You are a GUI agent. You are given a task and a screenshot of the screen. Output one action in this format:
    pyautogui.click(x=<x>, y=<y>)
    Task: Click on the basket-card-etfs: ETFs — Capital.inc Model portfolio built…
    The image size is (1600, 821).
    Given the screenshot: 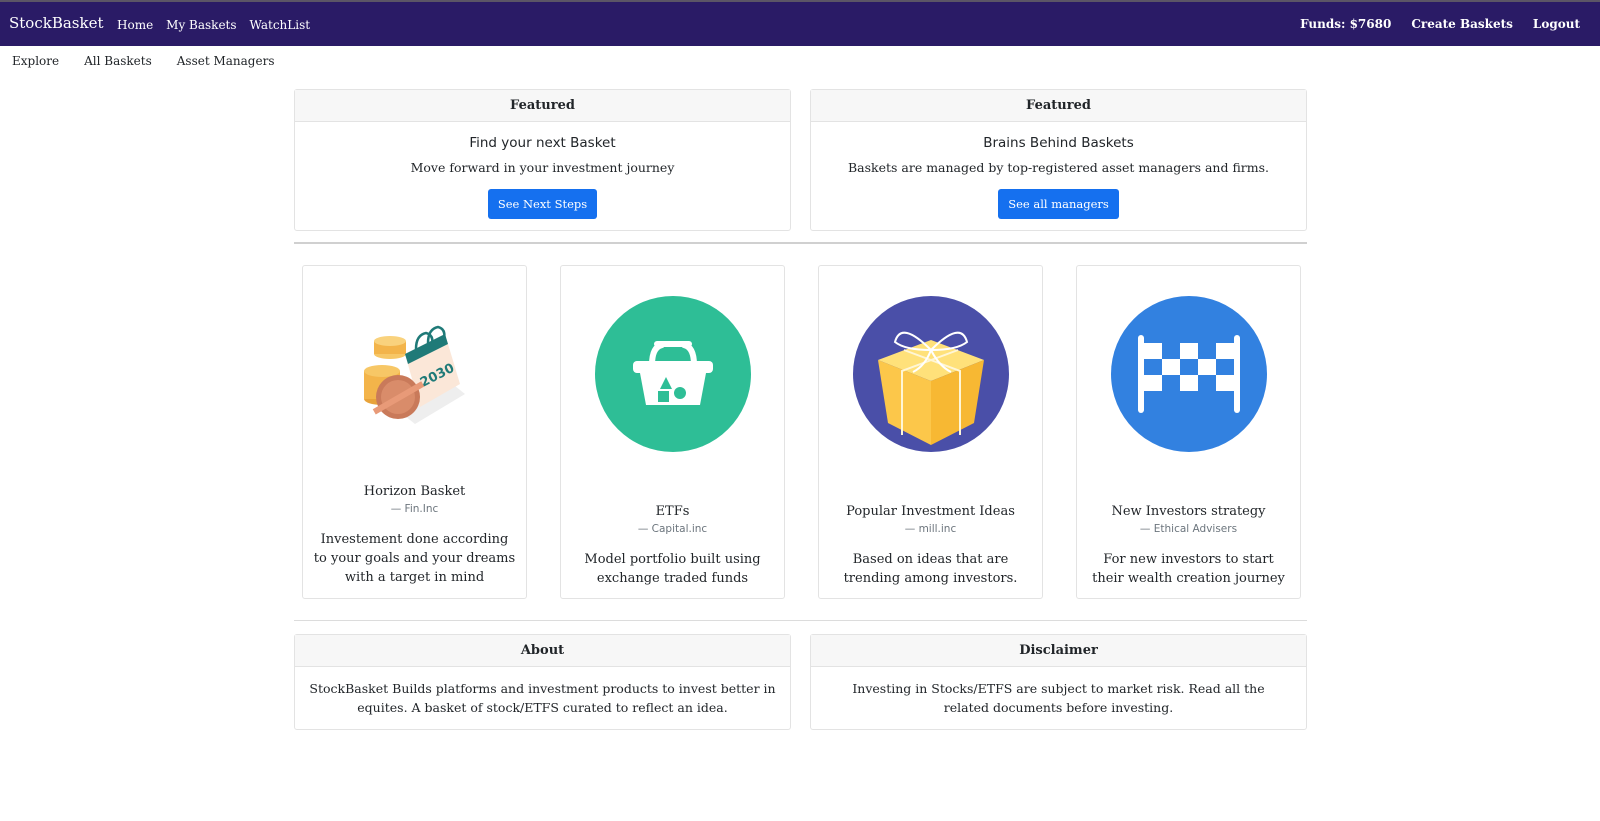 What is the action you would take?
    pyautogui.click(x=672, y=432)
    